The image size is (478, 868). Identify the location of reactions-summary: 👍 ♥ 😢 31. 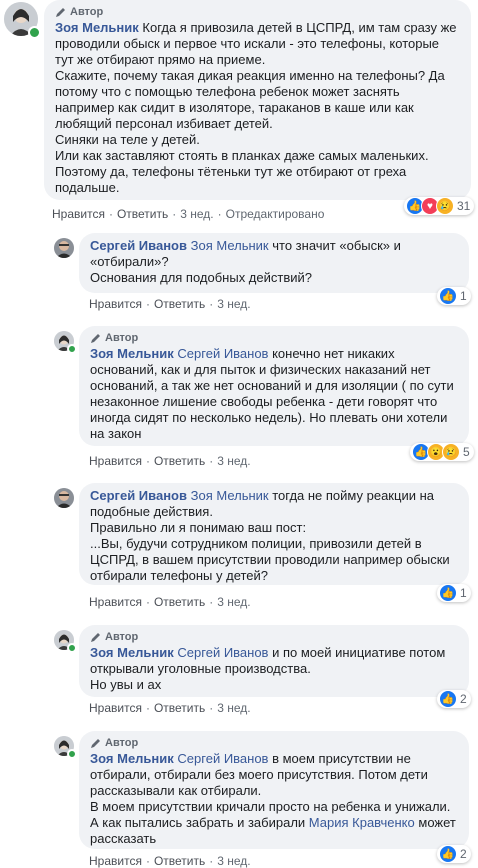
(439, 206).